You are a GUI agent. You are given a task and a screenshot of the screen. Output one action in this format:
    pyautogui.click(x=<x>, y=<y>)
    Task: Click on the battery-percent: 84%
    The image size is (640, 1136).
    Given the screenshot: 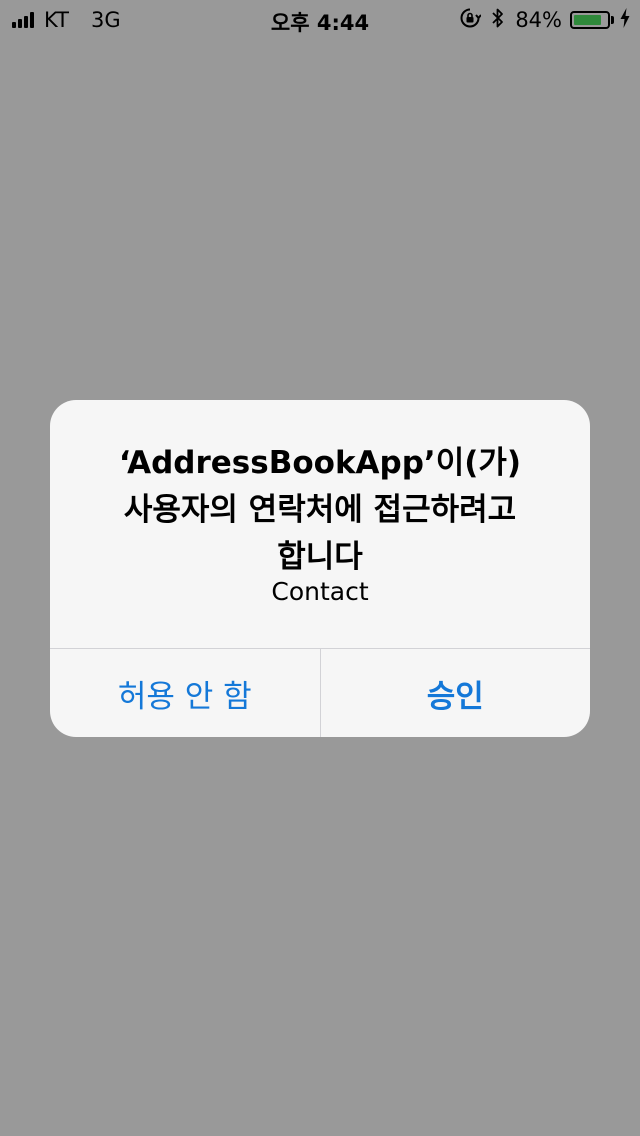 What is the action you would take?
    pyautogui.click(x=538, y=20)
    